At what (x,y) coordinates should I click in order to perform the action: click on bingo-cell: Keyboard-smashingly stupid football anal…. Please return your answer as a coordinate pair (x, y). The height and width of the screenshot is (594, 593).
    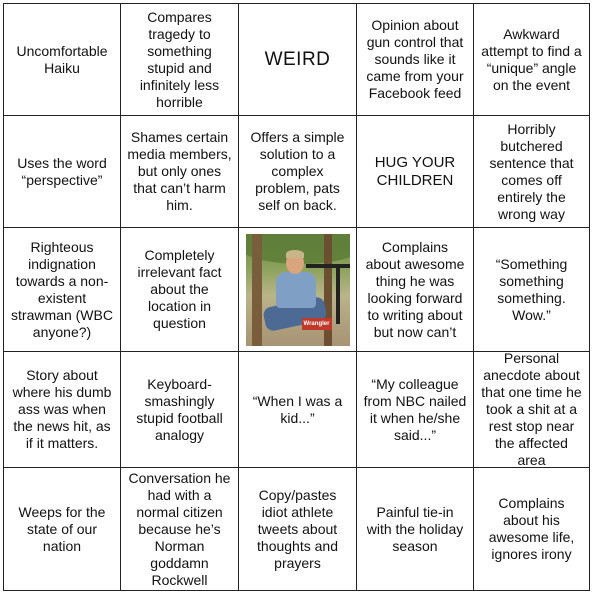
    Looking at the image, I should click on (180, 410).